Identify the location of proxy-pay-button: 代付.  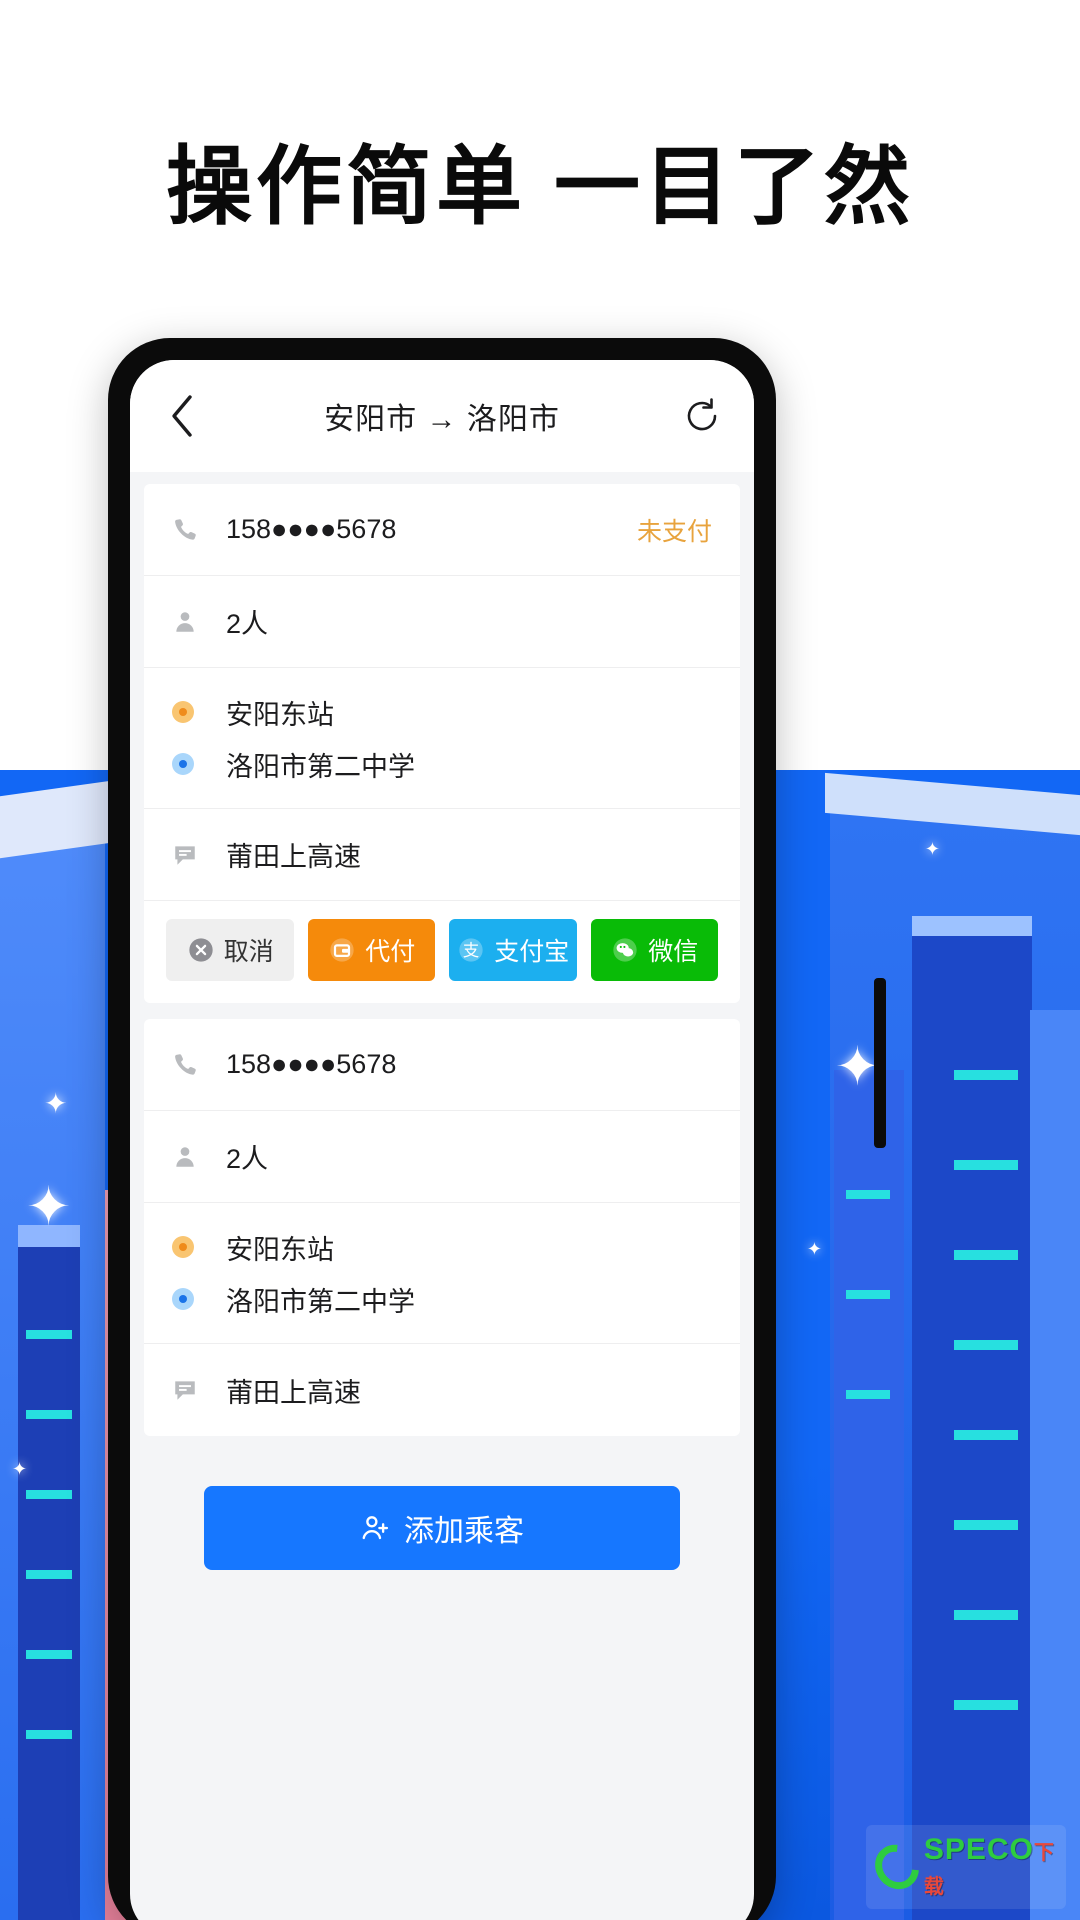
(371, 950).